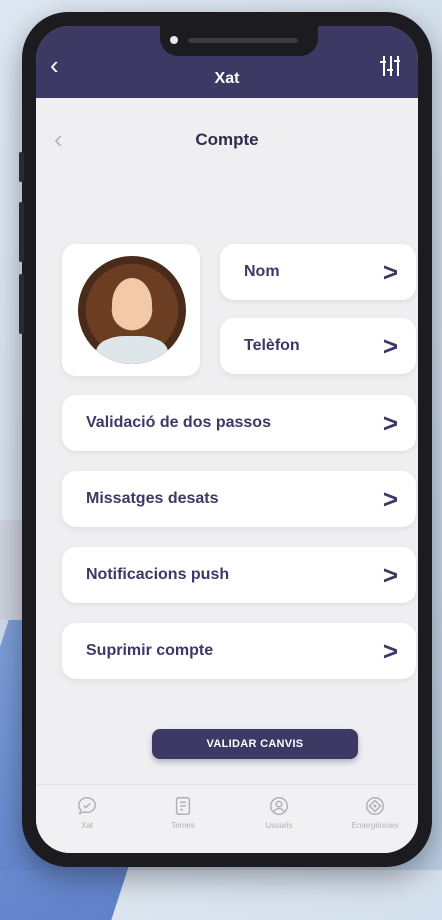 The image size is (442, 920). What do you see at coordinates (21, 304) in the screenshot?
I see `volume-down-button` at bounding box center [21, 304].